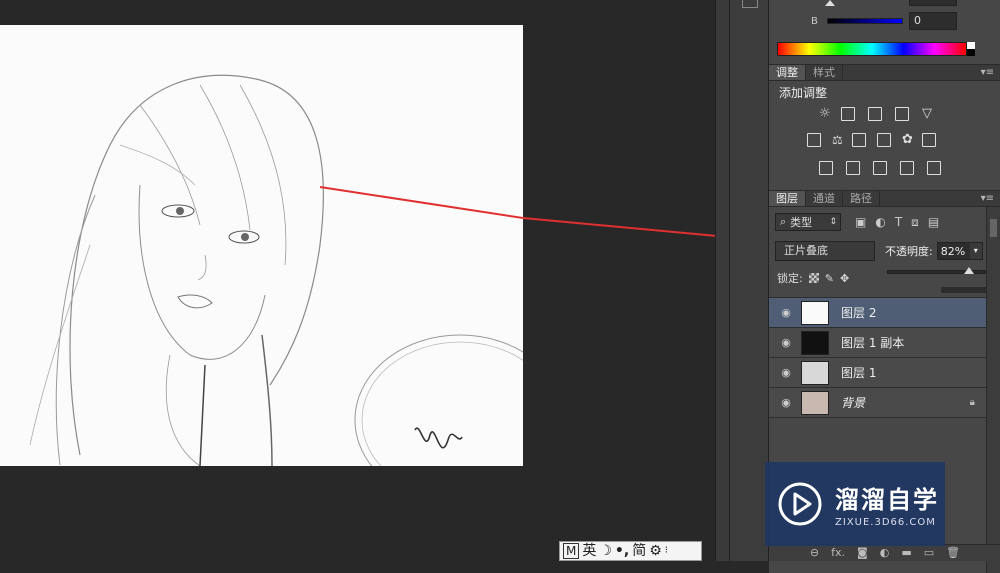 This screenshot has height=573, width=1000. Describe the element at coordinates (859, 140) in the screenshot. I see `black-white-icon` at that location.